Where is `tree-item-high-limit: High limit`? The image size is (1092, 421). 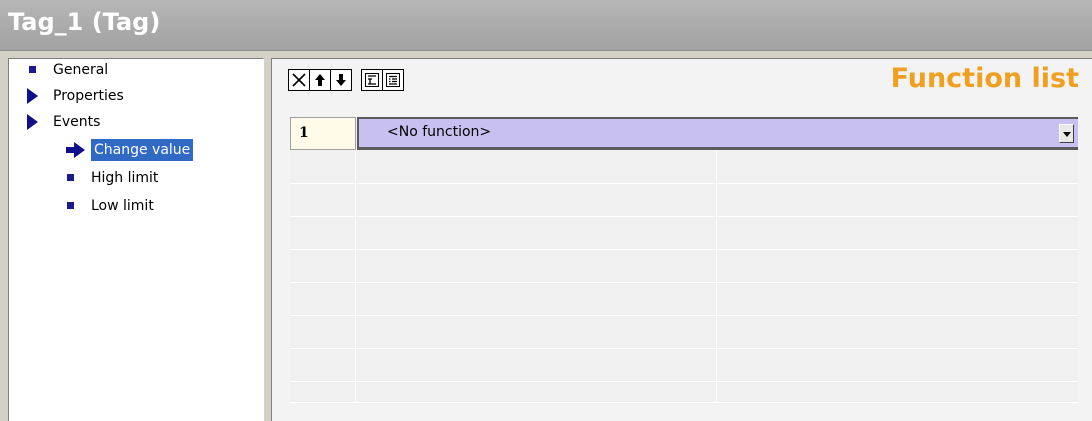
tree-item-high-limit: High limit is located at coordinates (129, 178).